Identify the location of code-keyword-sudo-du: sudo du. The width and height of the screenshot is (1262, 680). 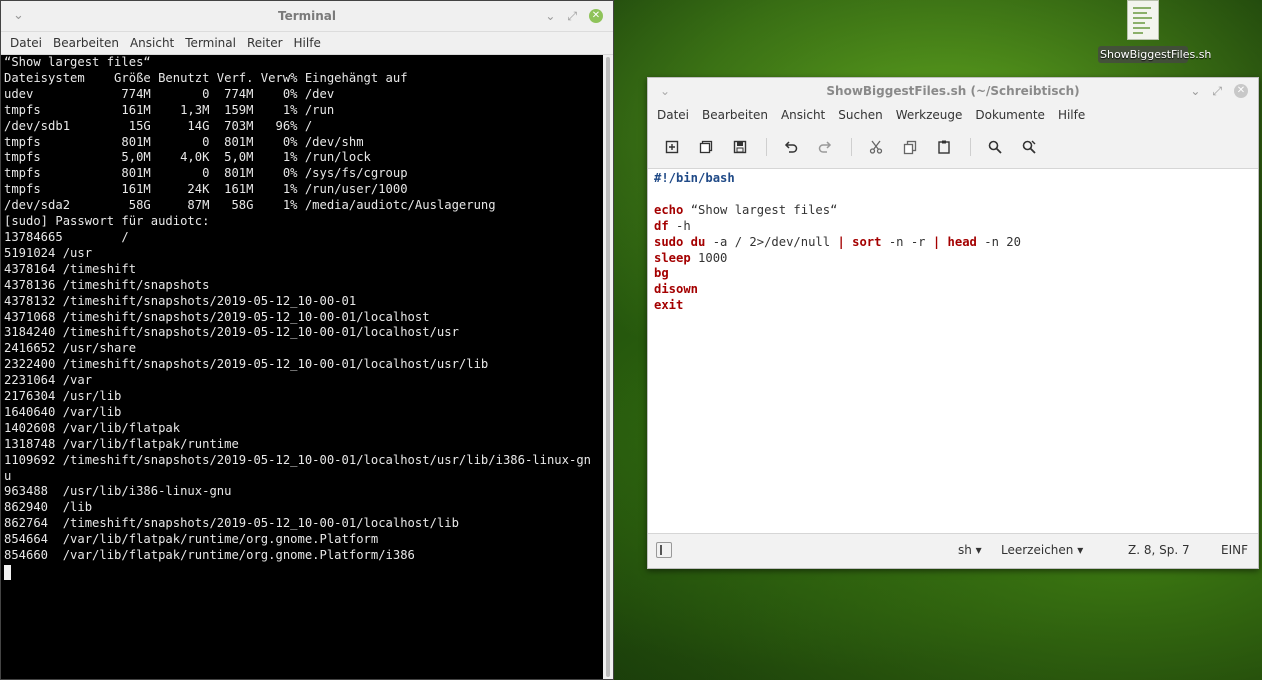
(680, 241).